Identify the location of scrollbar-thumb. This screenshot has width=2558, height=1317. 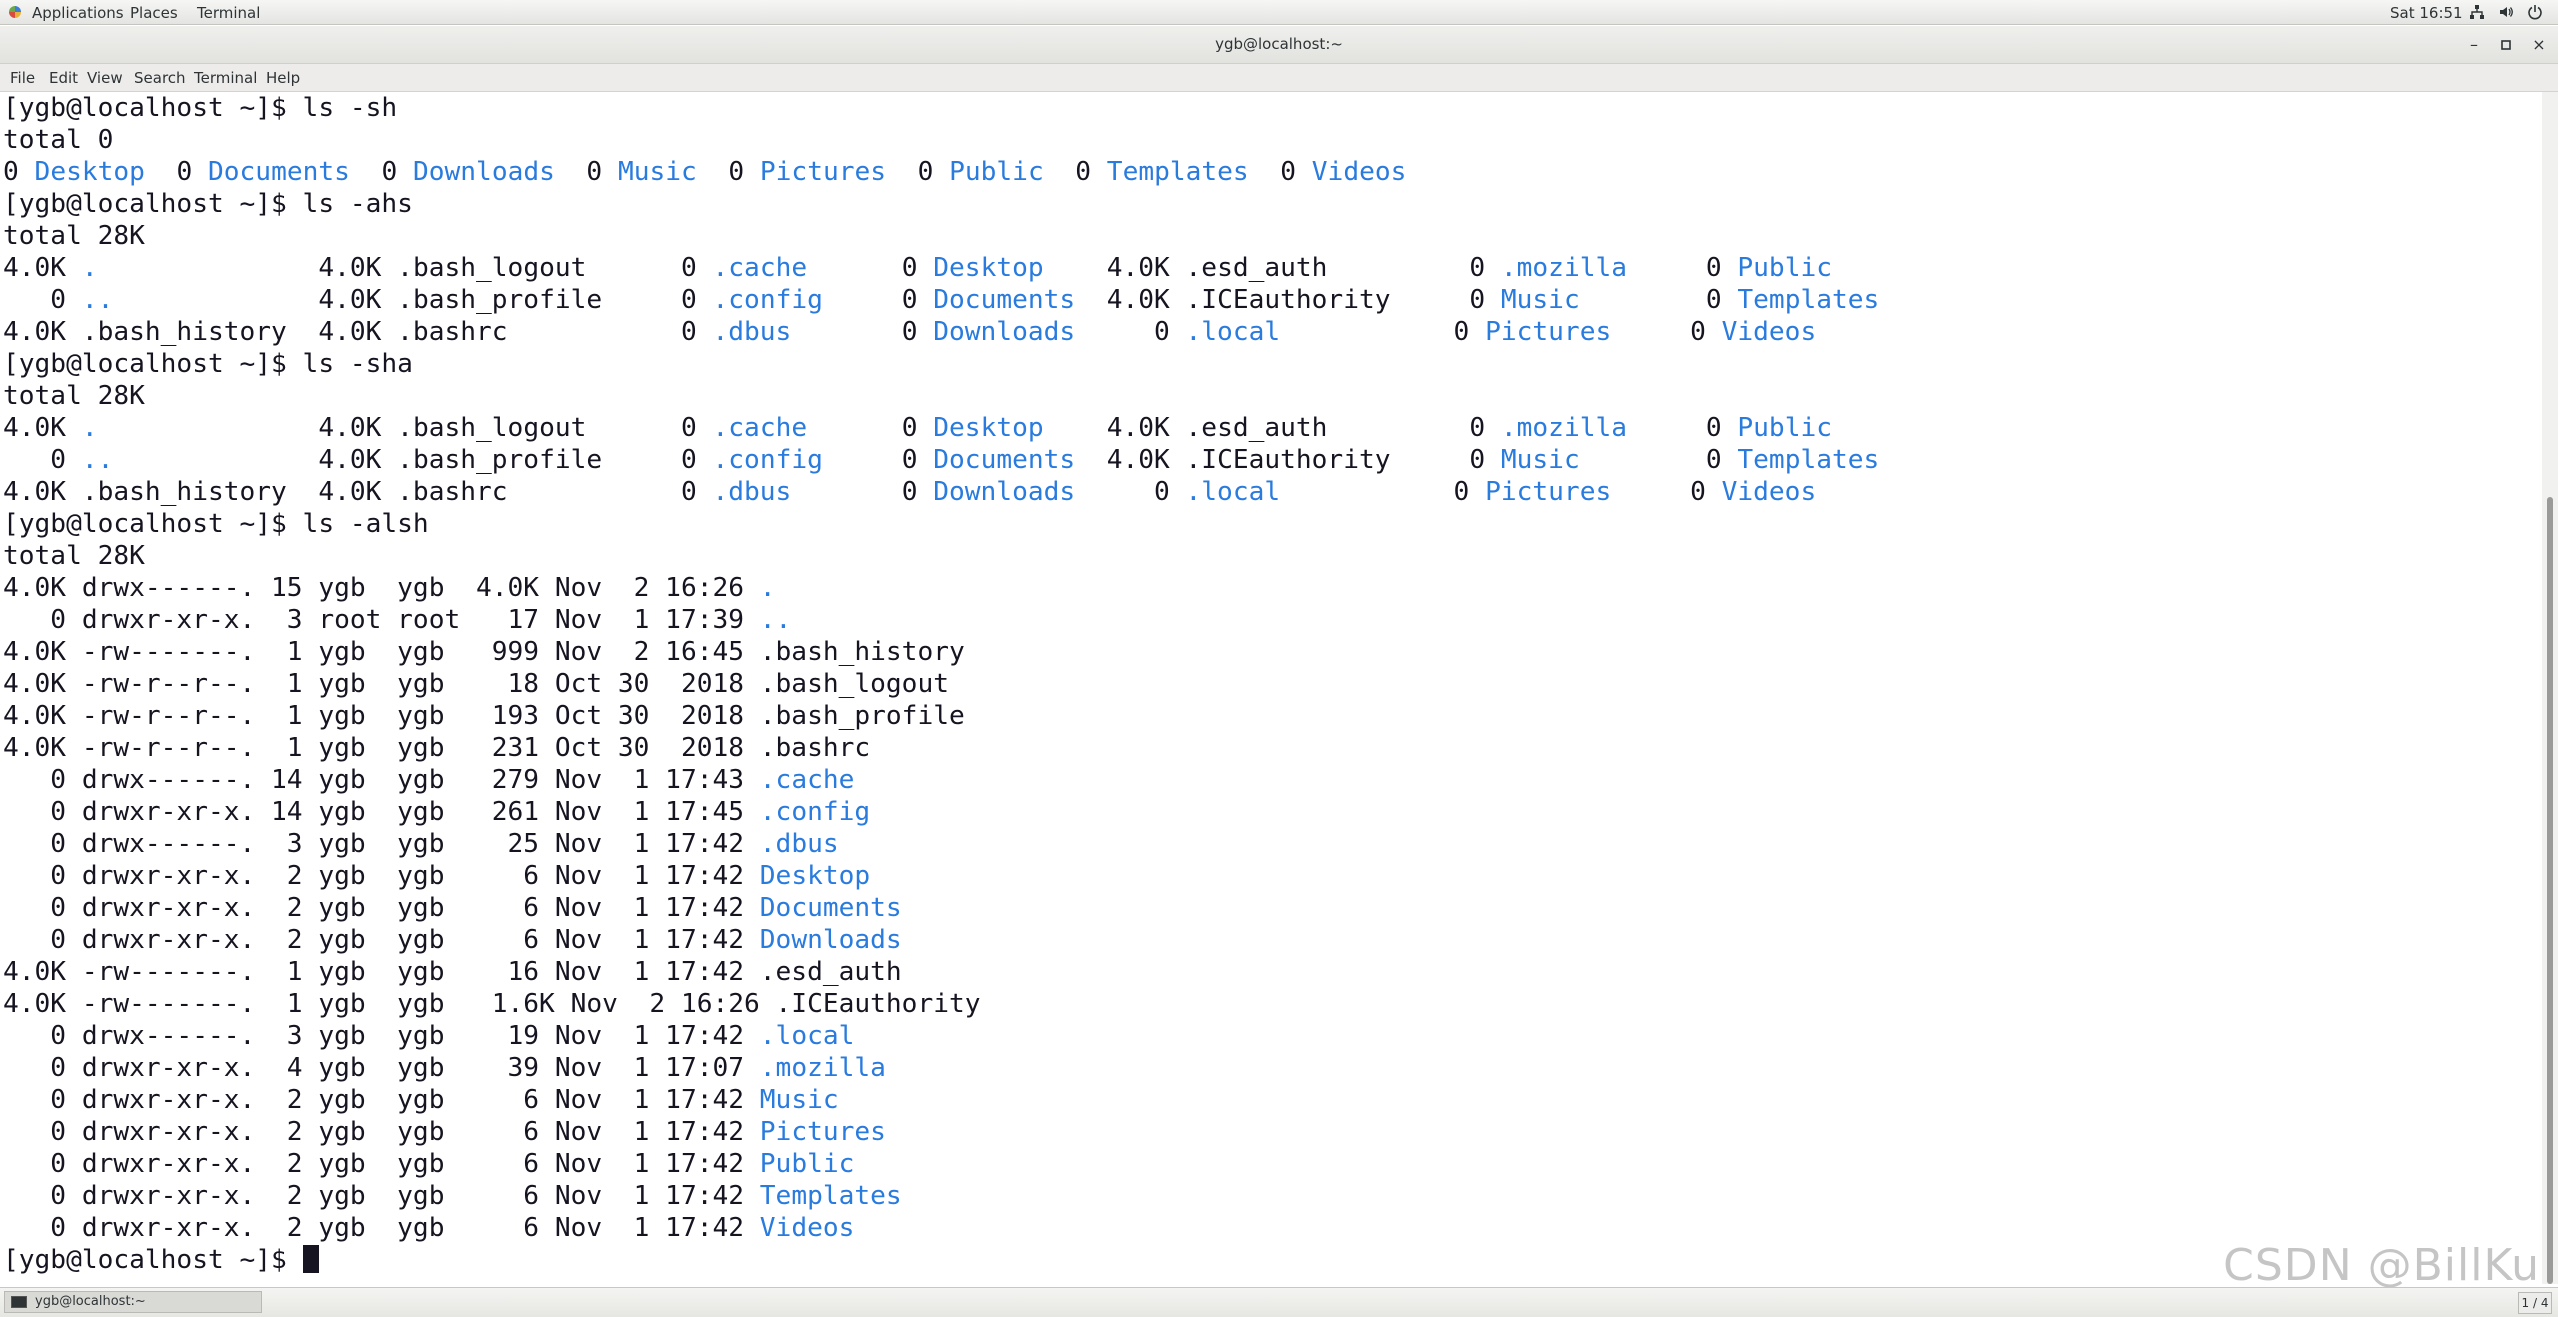
(2550, 890).